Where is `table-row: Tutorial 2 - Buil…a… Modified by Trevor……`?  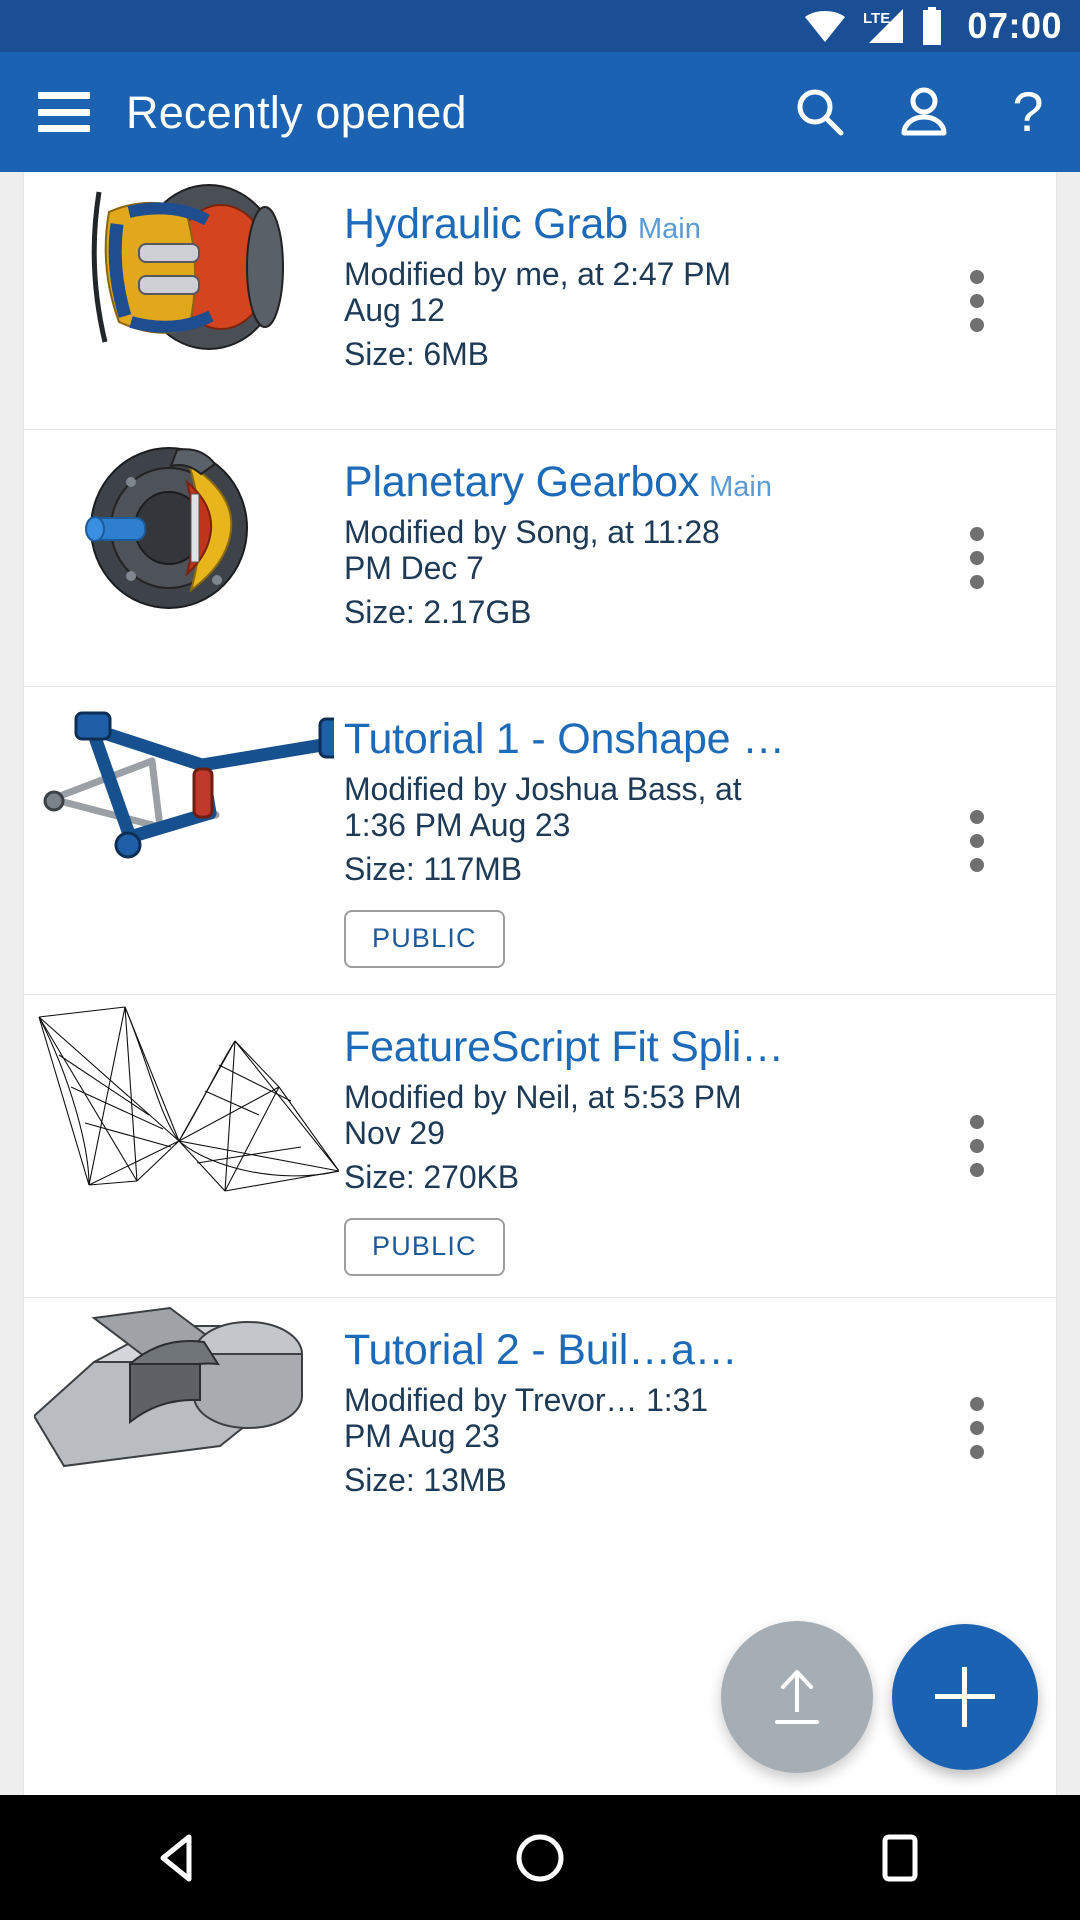 table-row: Tutorial 2 - Buil…a… Modified by Trevor…… is located at coordinates (540, 1428).